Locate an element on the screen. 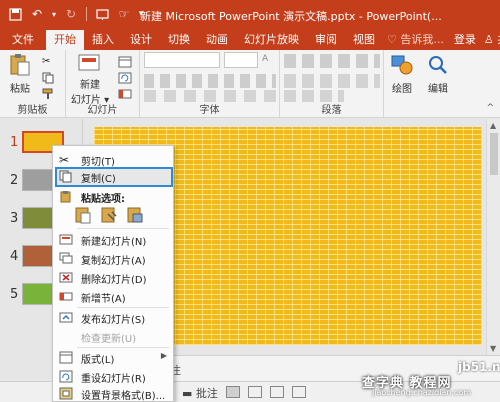 This screenshot has width=500, height=402. scroll-thumb is located at coordinates (494, 154).